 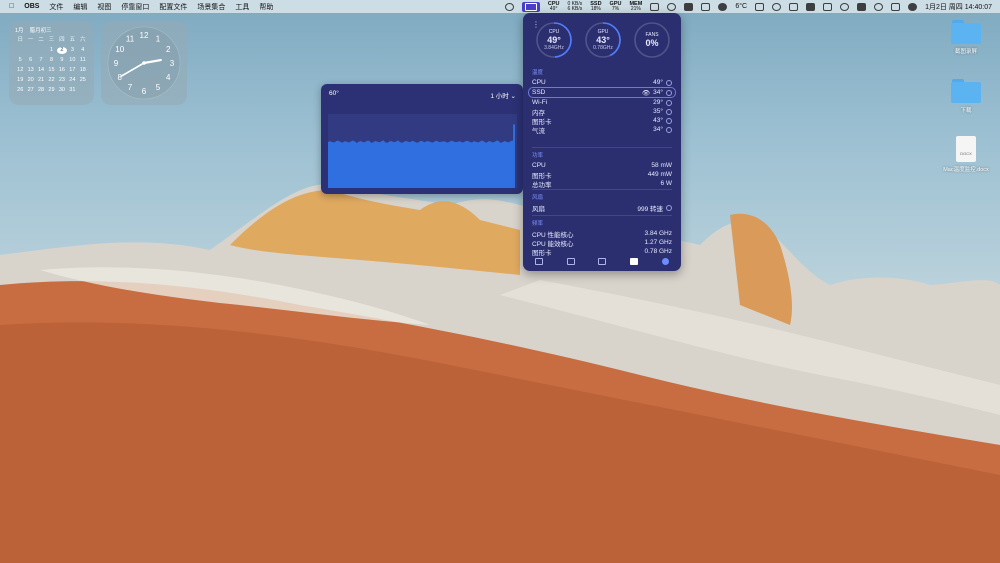 I want to click on weather-temp: 6°C, so click(x=741, y=6).